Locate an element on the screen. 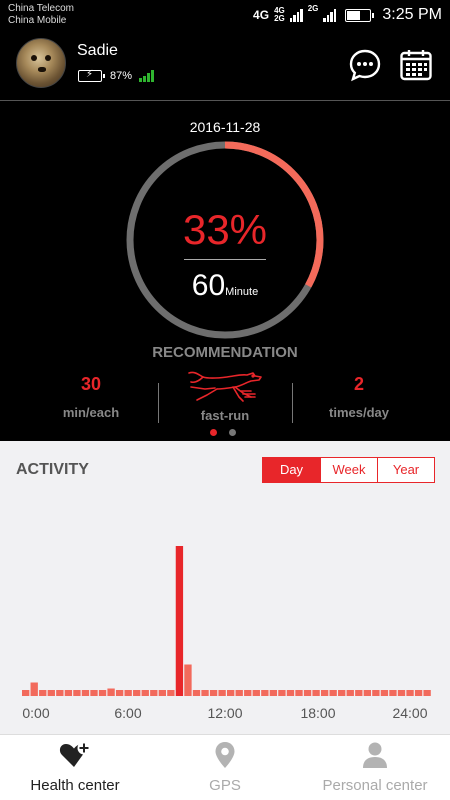 Image resolution: width=450 pixels, height=800 pixels. recommendation-title: RECOMMENDATION is located at coordinates (225, 352).